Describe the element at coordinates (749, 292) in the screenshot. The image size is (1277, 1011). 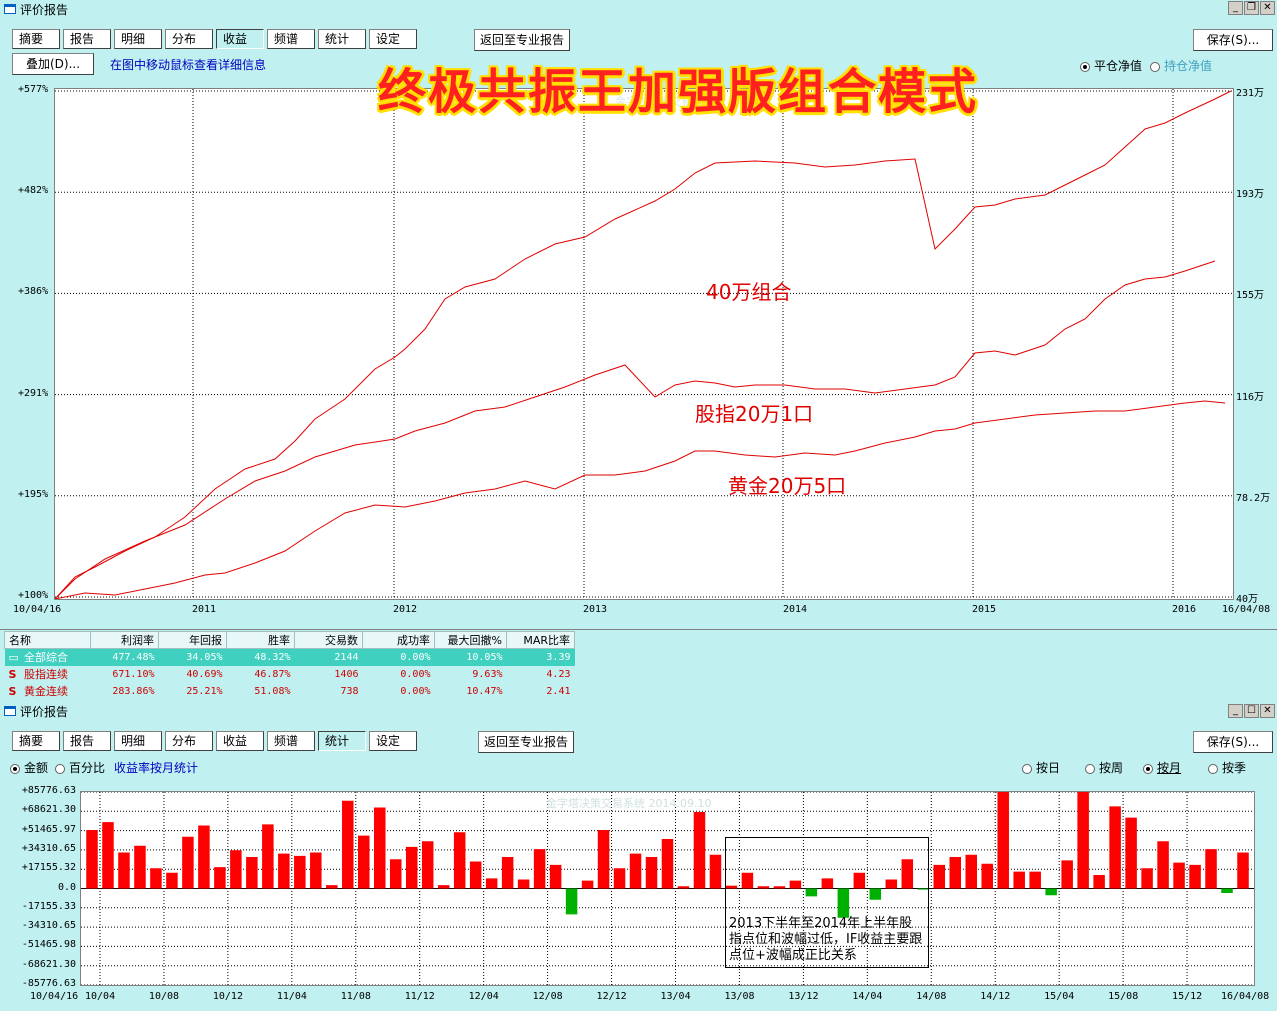
I see `annotation-combo: 40万组合` at that location.